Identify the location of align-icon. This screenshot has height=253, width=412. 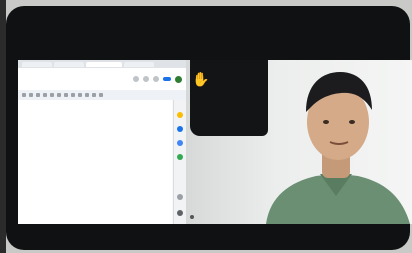
(87, 95).